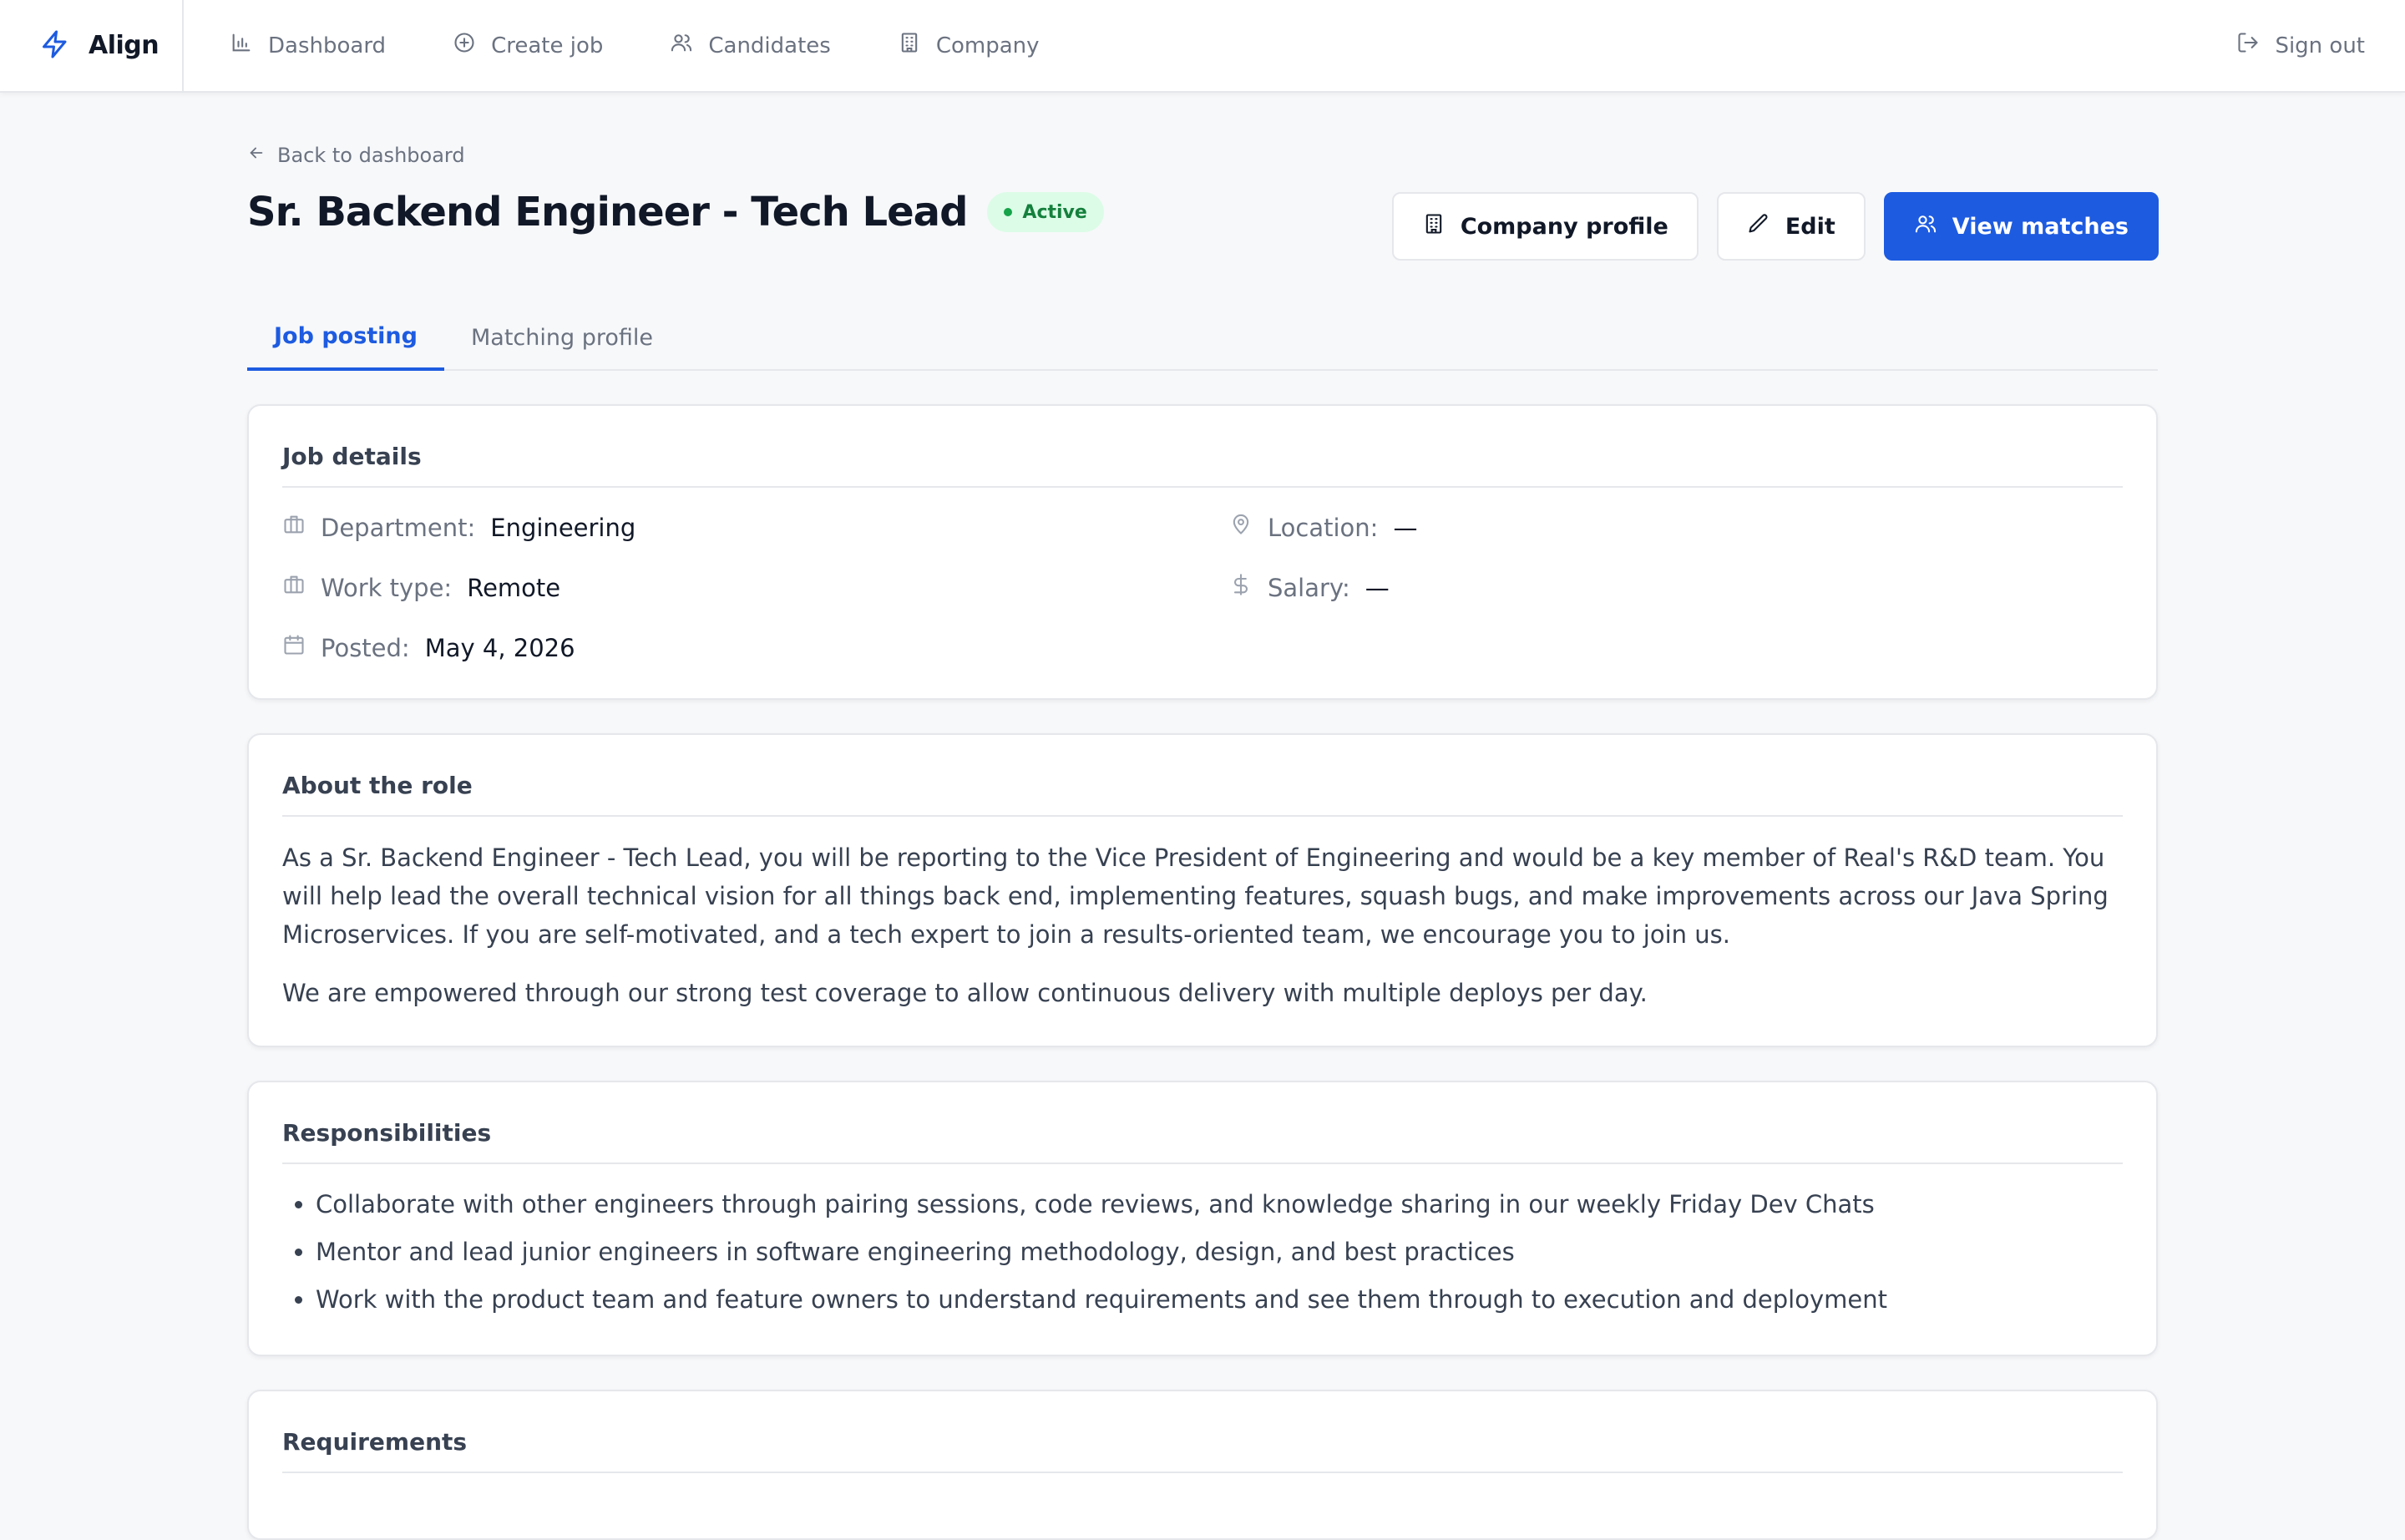 This screenshot has width=2405, height=1540. I want to click on company-profile-label: Company profile, so click(1564, 226).